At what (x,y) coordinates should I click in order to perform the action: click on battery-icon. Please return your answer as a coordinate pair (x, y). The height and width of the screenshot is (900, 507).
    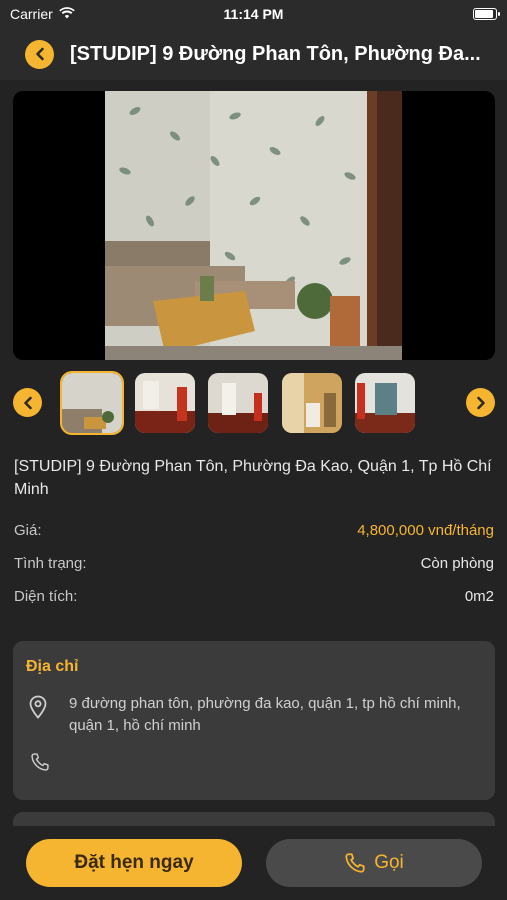
    Looking at the image, I should click on (486, 14).